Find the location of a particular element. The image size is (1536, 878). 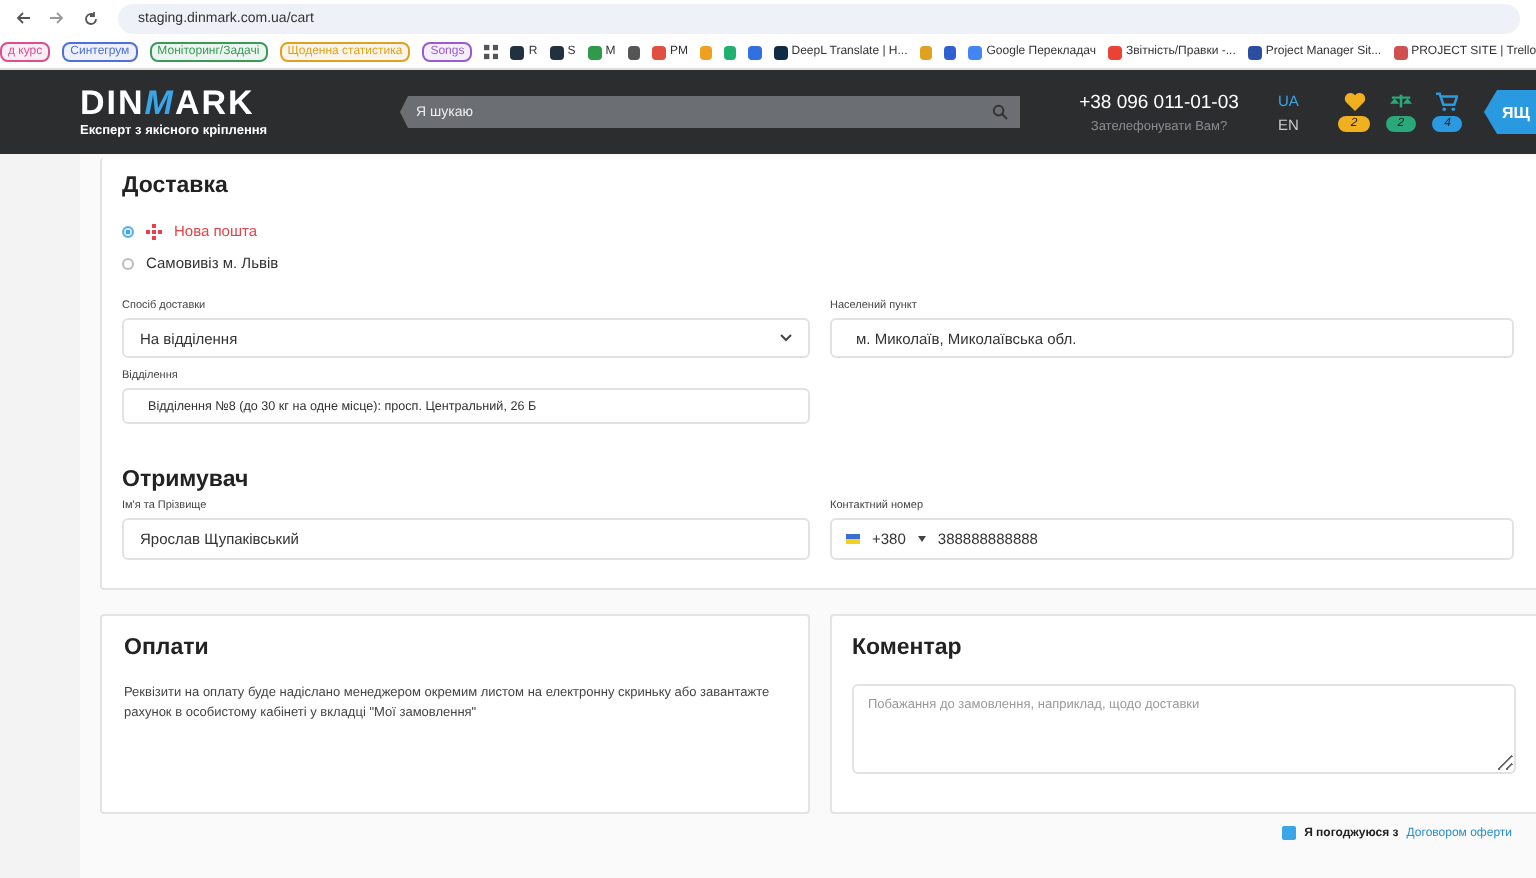

chevron-icon is located at coordinates (786, 338).